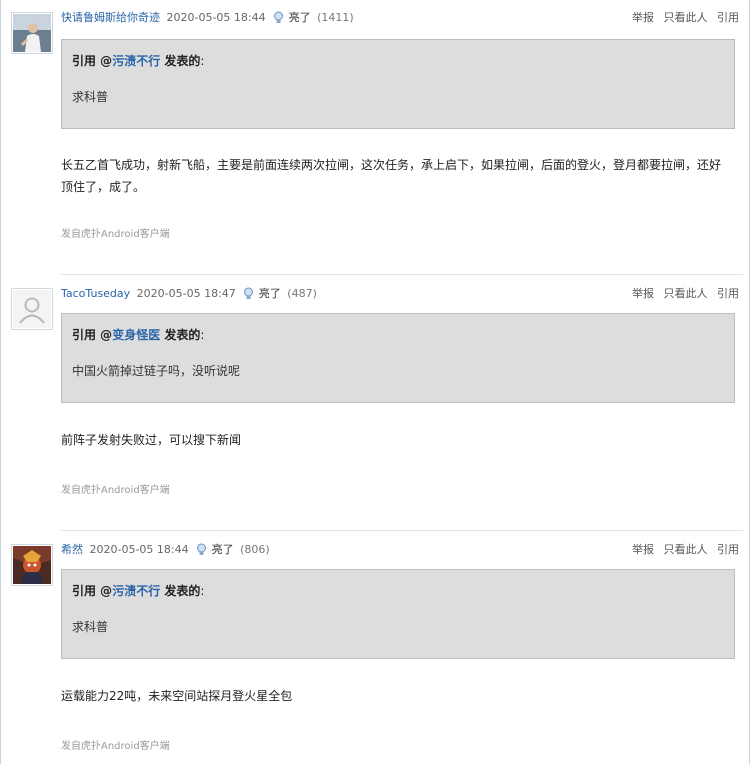 This screenshot has height=764, width=750. What do you see at coordinates (72, 549) in the screenshot?
I see `username-link: 希然` at bounding box center [72, 549].